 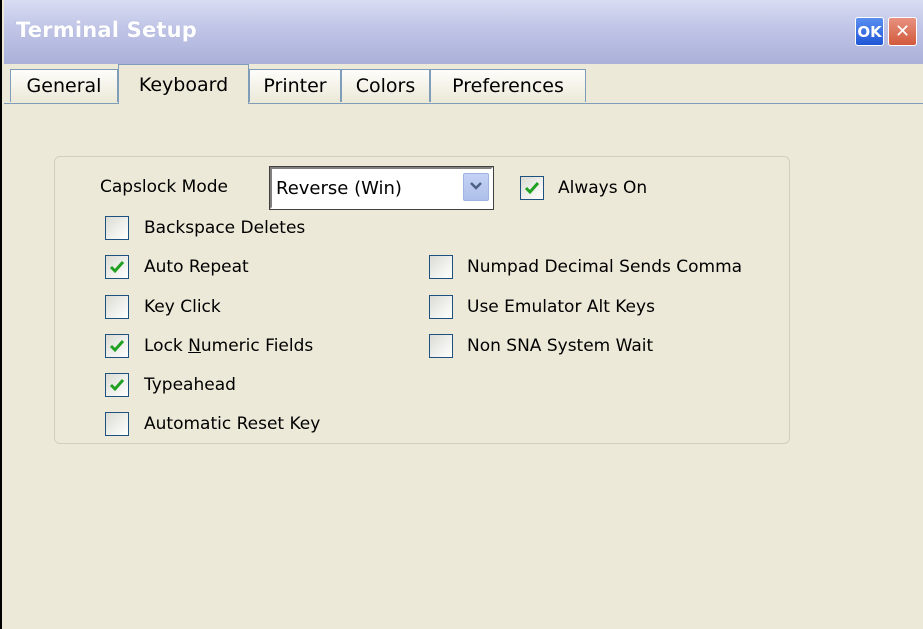 I want to click on typeahead-checkbox, so click(x=117, y=385).